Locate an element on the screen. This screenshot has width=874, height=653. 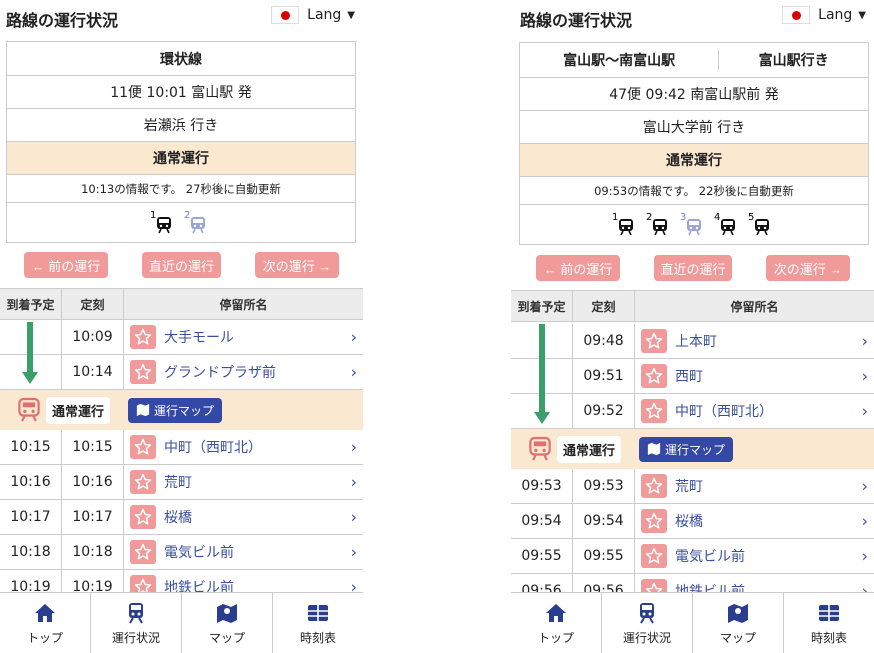
train-icon: 2 is located at coordinates (657, 224).